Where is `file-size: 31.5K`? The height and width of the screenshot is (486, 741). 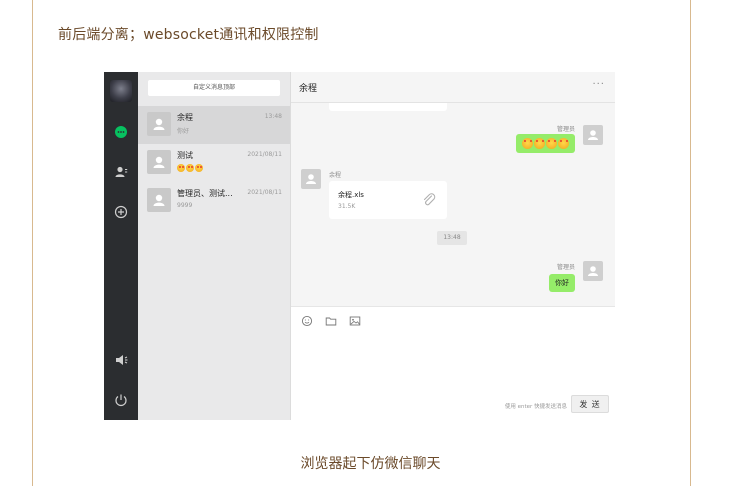
file-size: 31.5K is located at coordinates (347, 206).